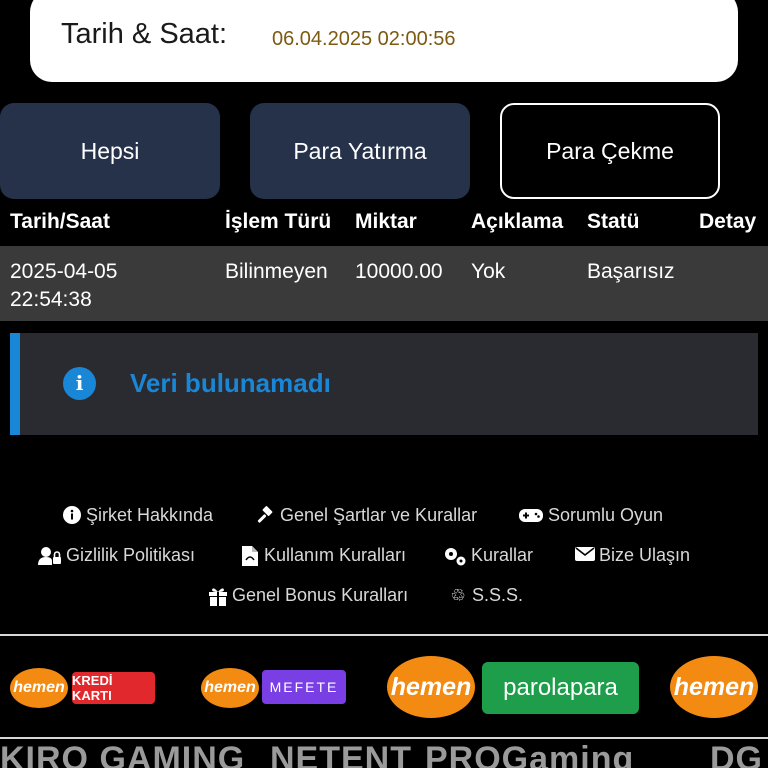 This screenshot has height=768, width=768. Describe the element at coordinates (72, 515) in the screenshot. I see `info-circle-icon` at that location.